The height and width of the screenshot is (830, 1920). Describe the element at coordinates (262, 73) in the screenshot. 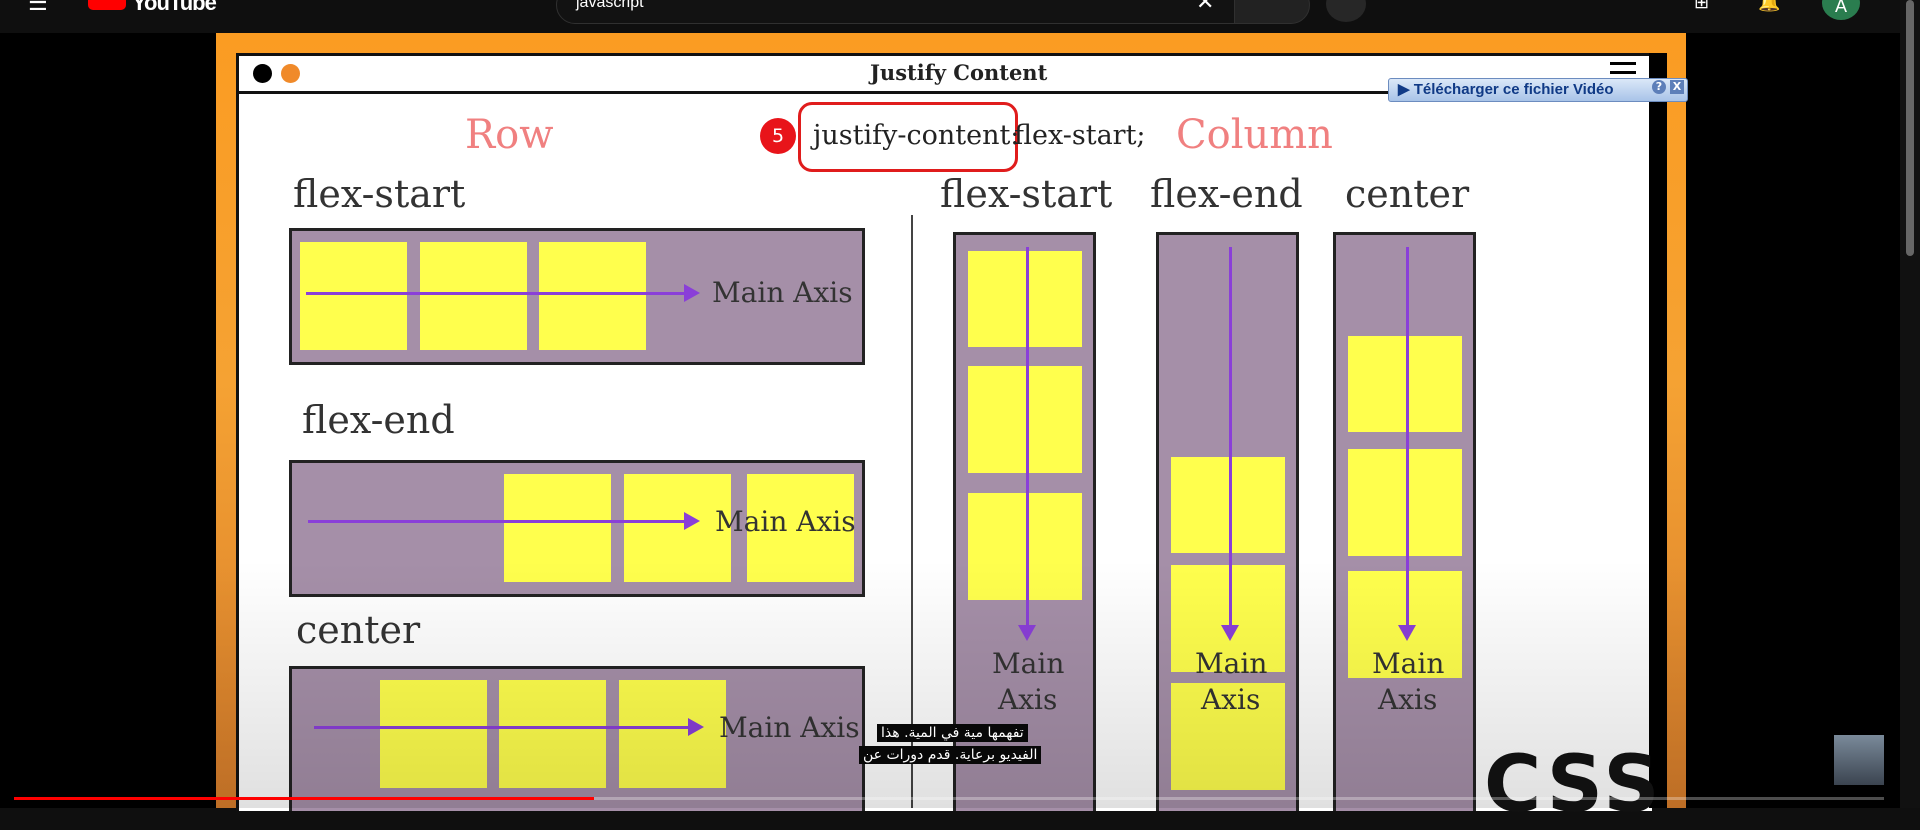

I see `window-dot-black` at that location.